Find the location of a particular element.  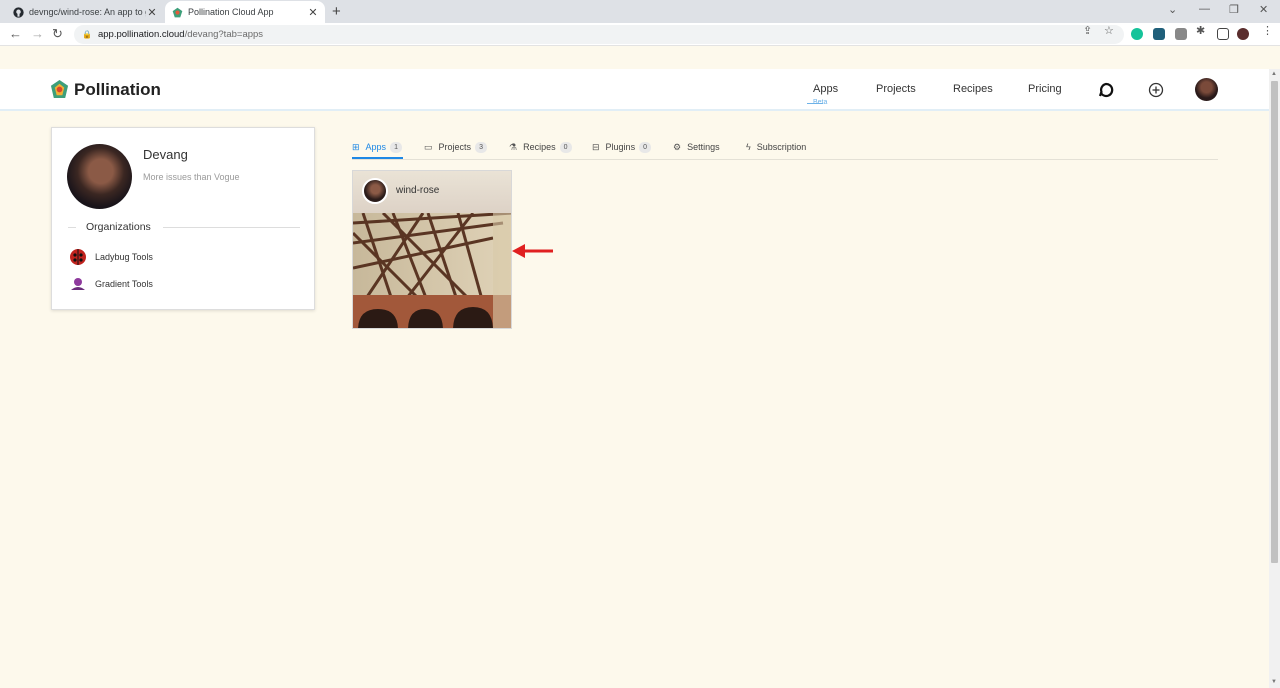

tab-label: Subscription is located at coordinates (781, 147).